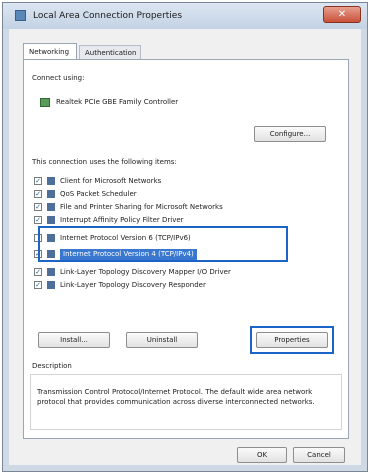  What do you see at coordinates (52, 366) in the screenshot?
I see `description-label: Description` at bounding box center [52, 366].